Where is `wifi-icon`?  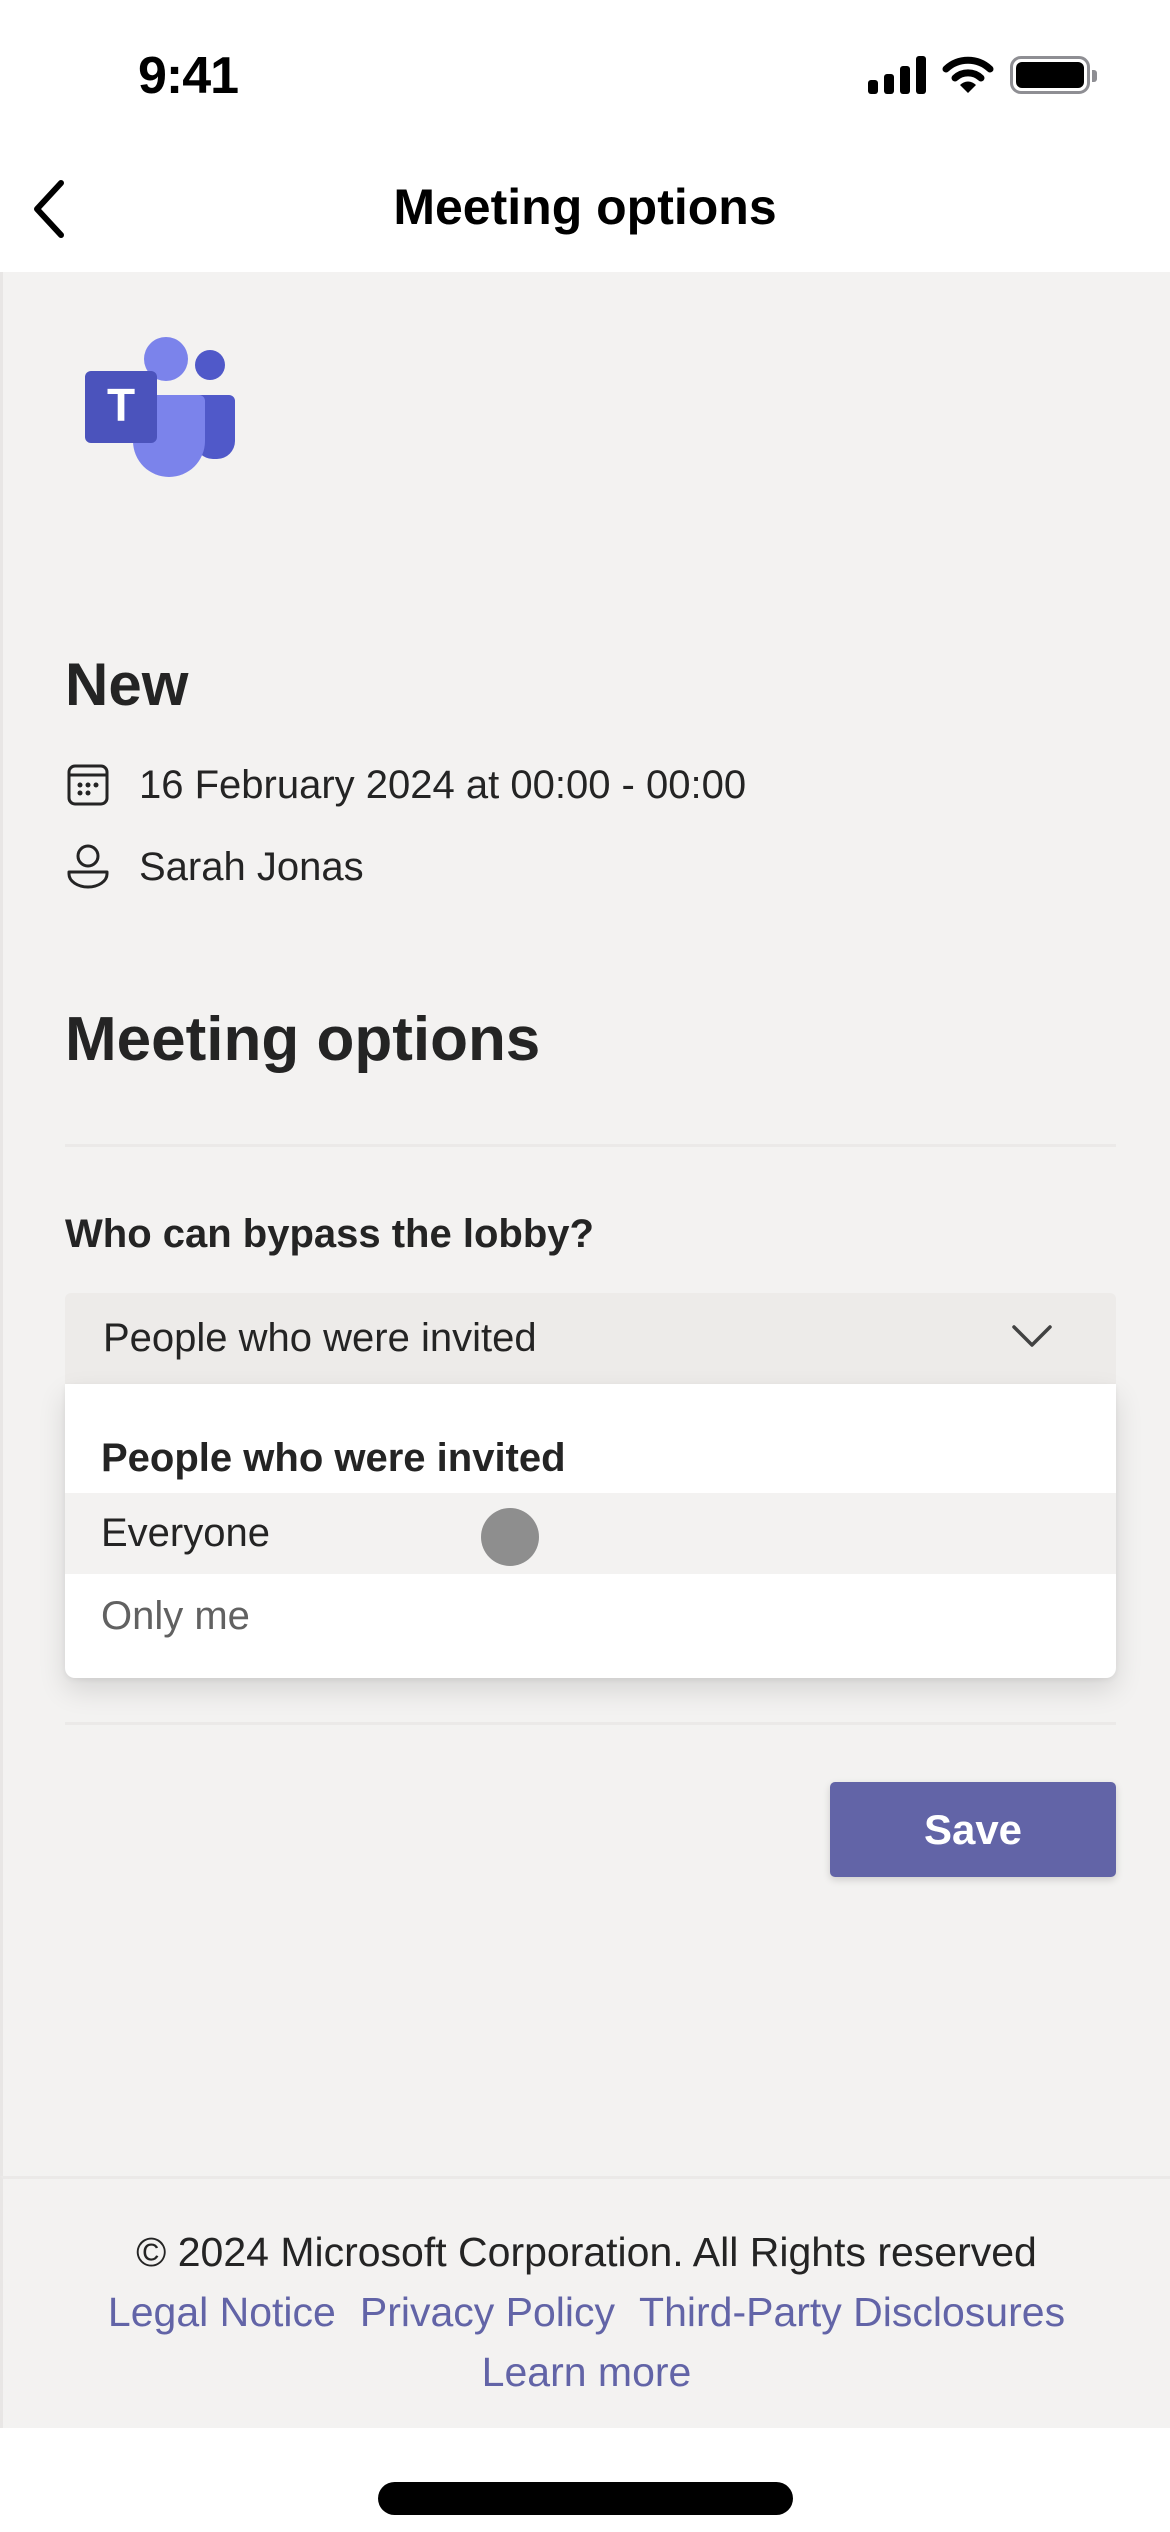
wifi-icon is located at coordinates (968, 74).